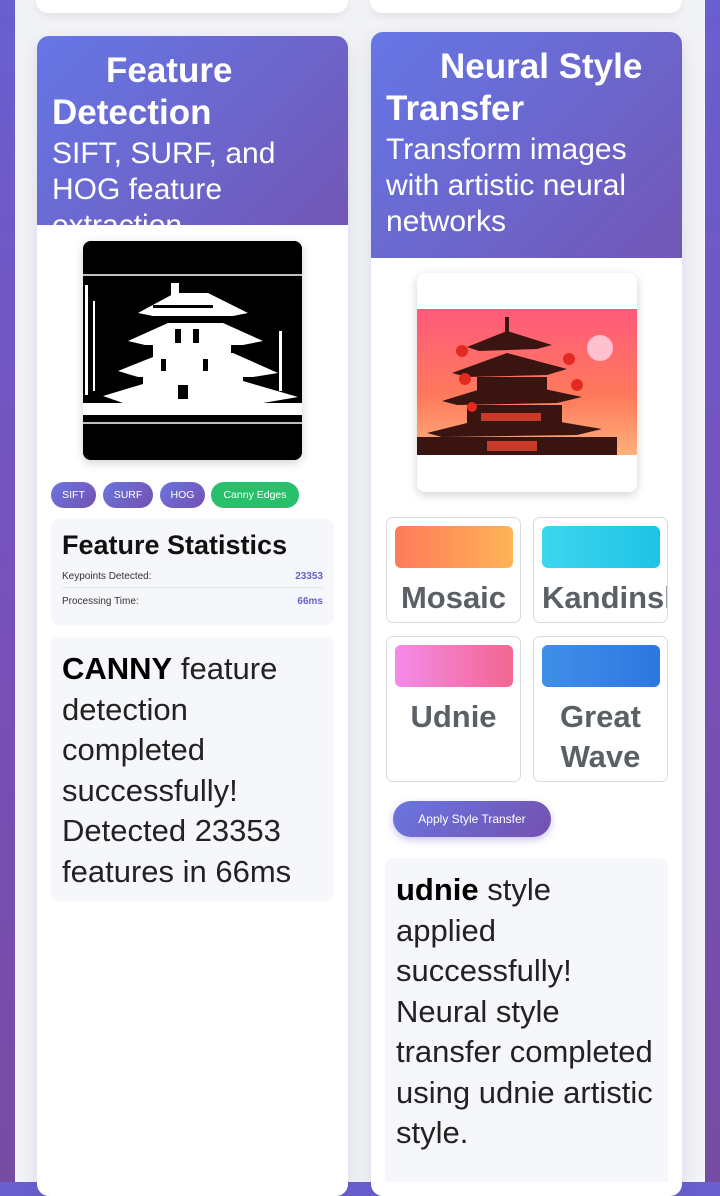  I want to click on feature-statistics-heading: Feature Statistics, so click(175, 545).